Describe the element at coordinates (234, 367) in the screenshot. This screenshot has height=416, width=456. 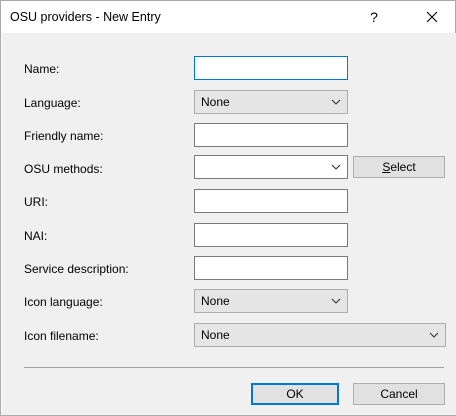
I see `footer-divider` at that location.